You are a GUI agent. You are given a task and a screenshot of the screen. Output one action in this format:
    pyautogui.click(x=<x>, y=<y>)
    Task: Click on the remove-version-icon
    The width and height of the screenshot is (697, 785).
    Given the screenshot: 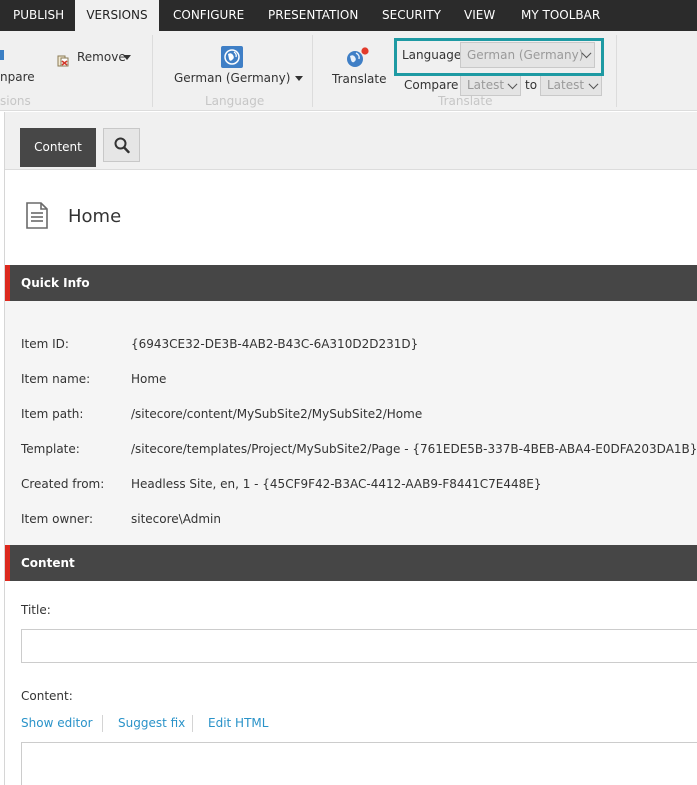 What is the action you would take?
    pyautogui.click(x=63, y=59)
    